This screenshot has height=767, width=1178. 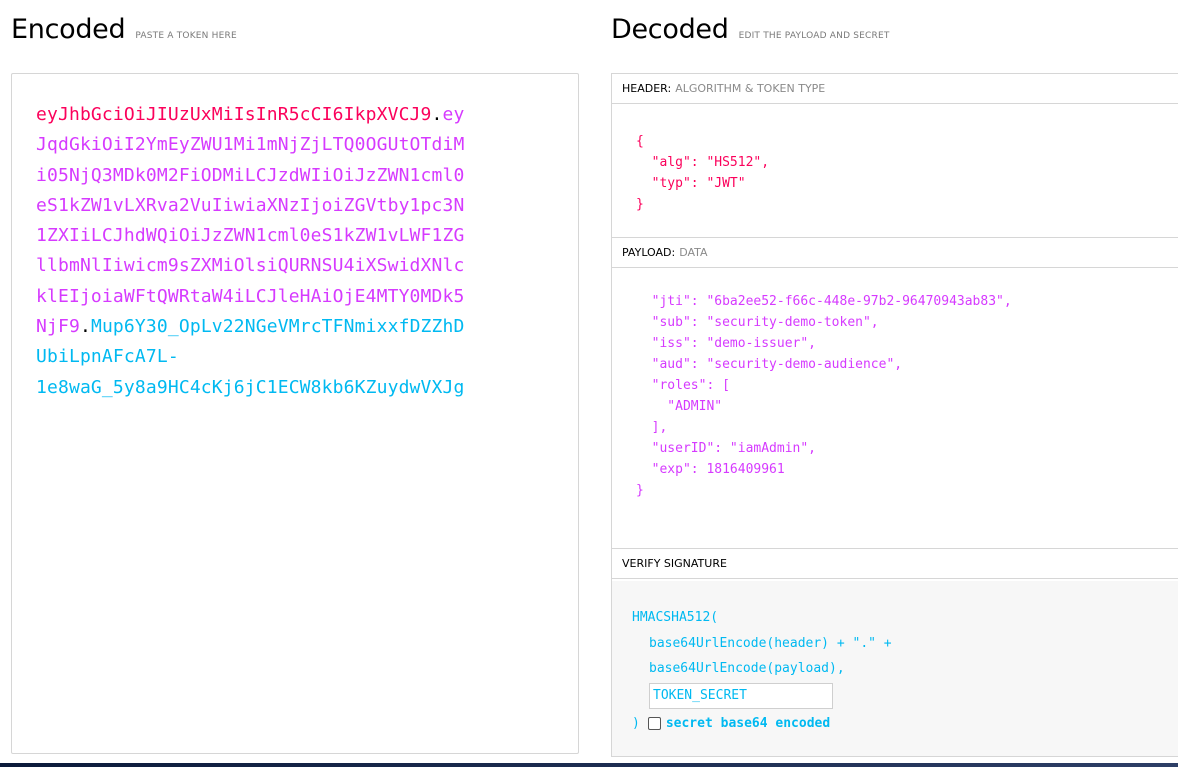 I want to click on token-header-part: eyJhbGciOiJIUzUxMiIsInR5cCI6IkpXVCJ9, so click(x=234, y=114).